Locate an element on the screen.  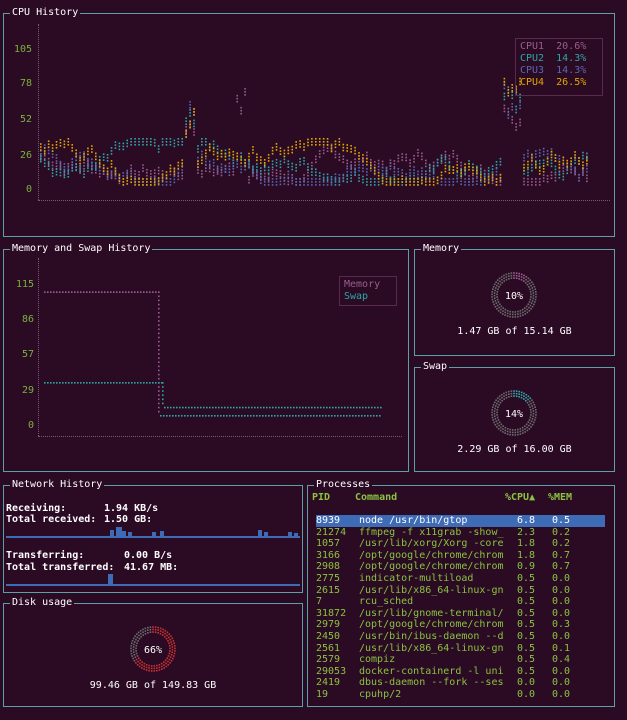
mem-tick-86: 86 is located at coordinates (27, 319).